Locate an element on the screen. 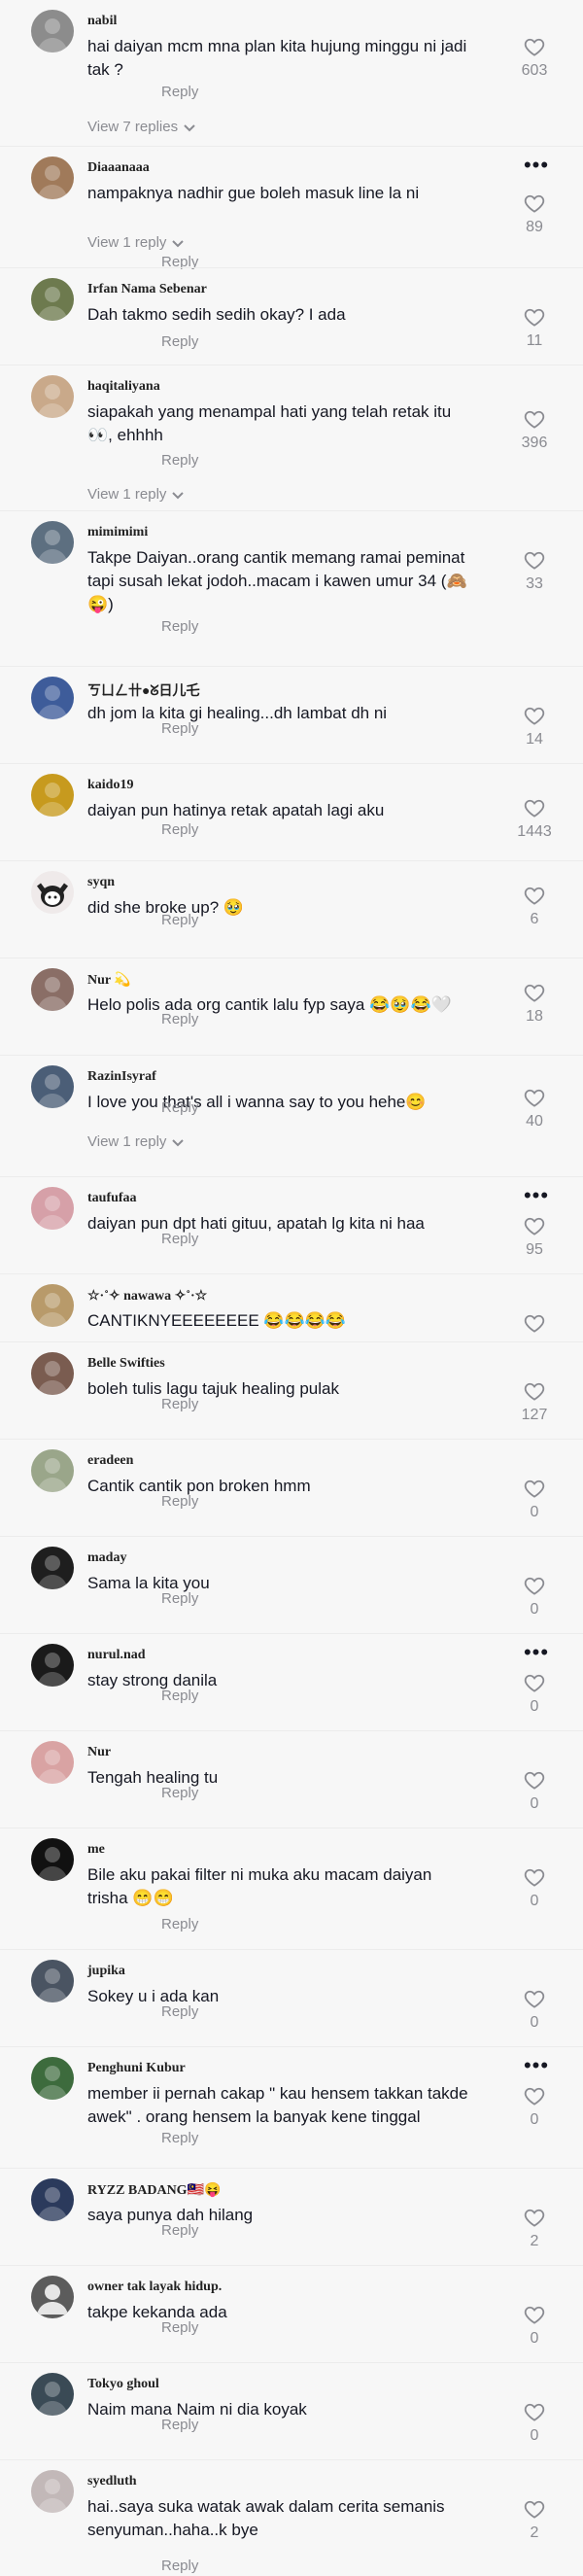  comment-username: RYZZ BADANG🇲🇾😝 is located at coordinates (154, 2190).